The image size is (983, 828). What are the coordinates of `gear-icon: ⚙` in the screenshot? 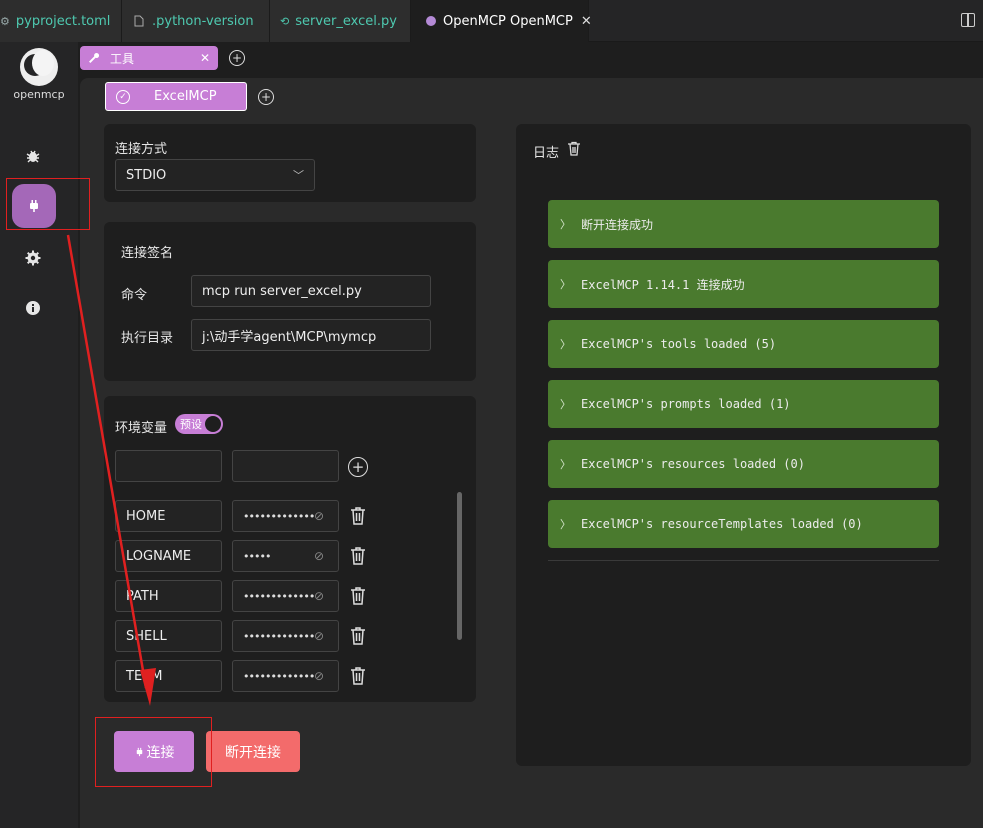 It's located at (5, 21).